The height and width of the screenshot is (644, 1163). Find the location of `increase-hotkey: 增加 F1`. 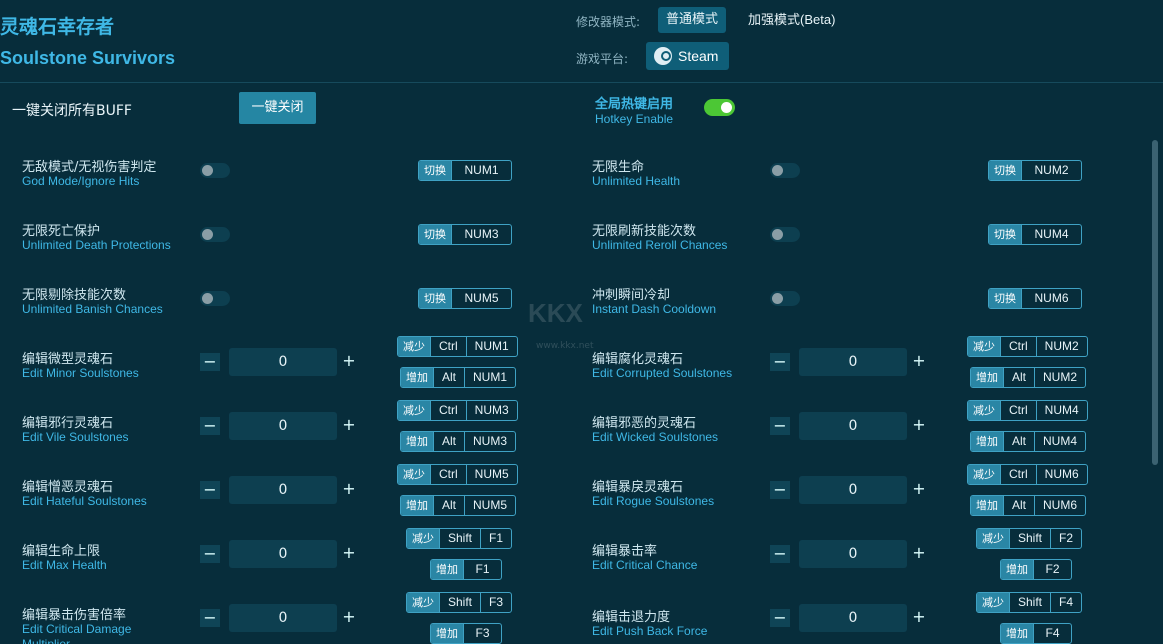

increase-hotkey: 增加 F1 is located at coordinates (466, 569).